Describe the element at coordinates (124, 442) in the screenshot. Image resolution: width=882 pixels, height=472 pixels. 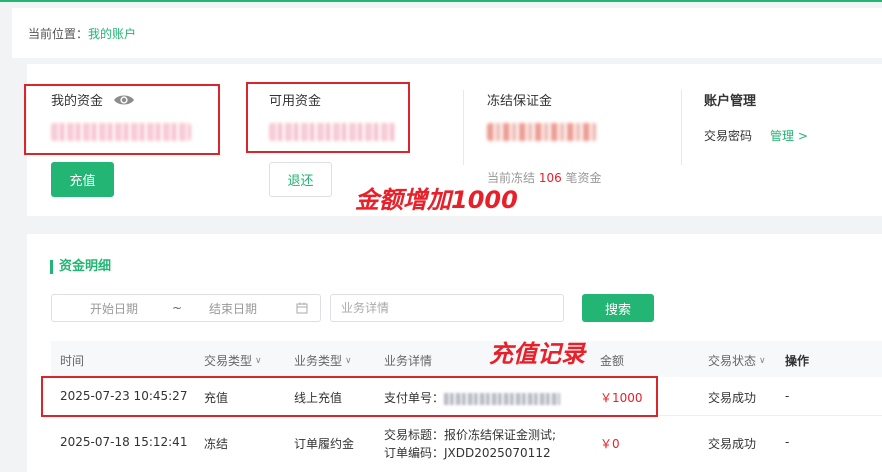
I see `cell-time: 2025-07-18 15:12:41` at that location.